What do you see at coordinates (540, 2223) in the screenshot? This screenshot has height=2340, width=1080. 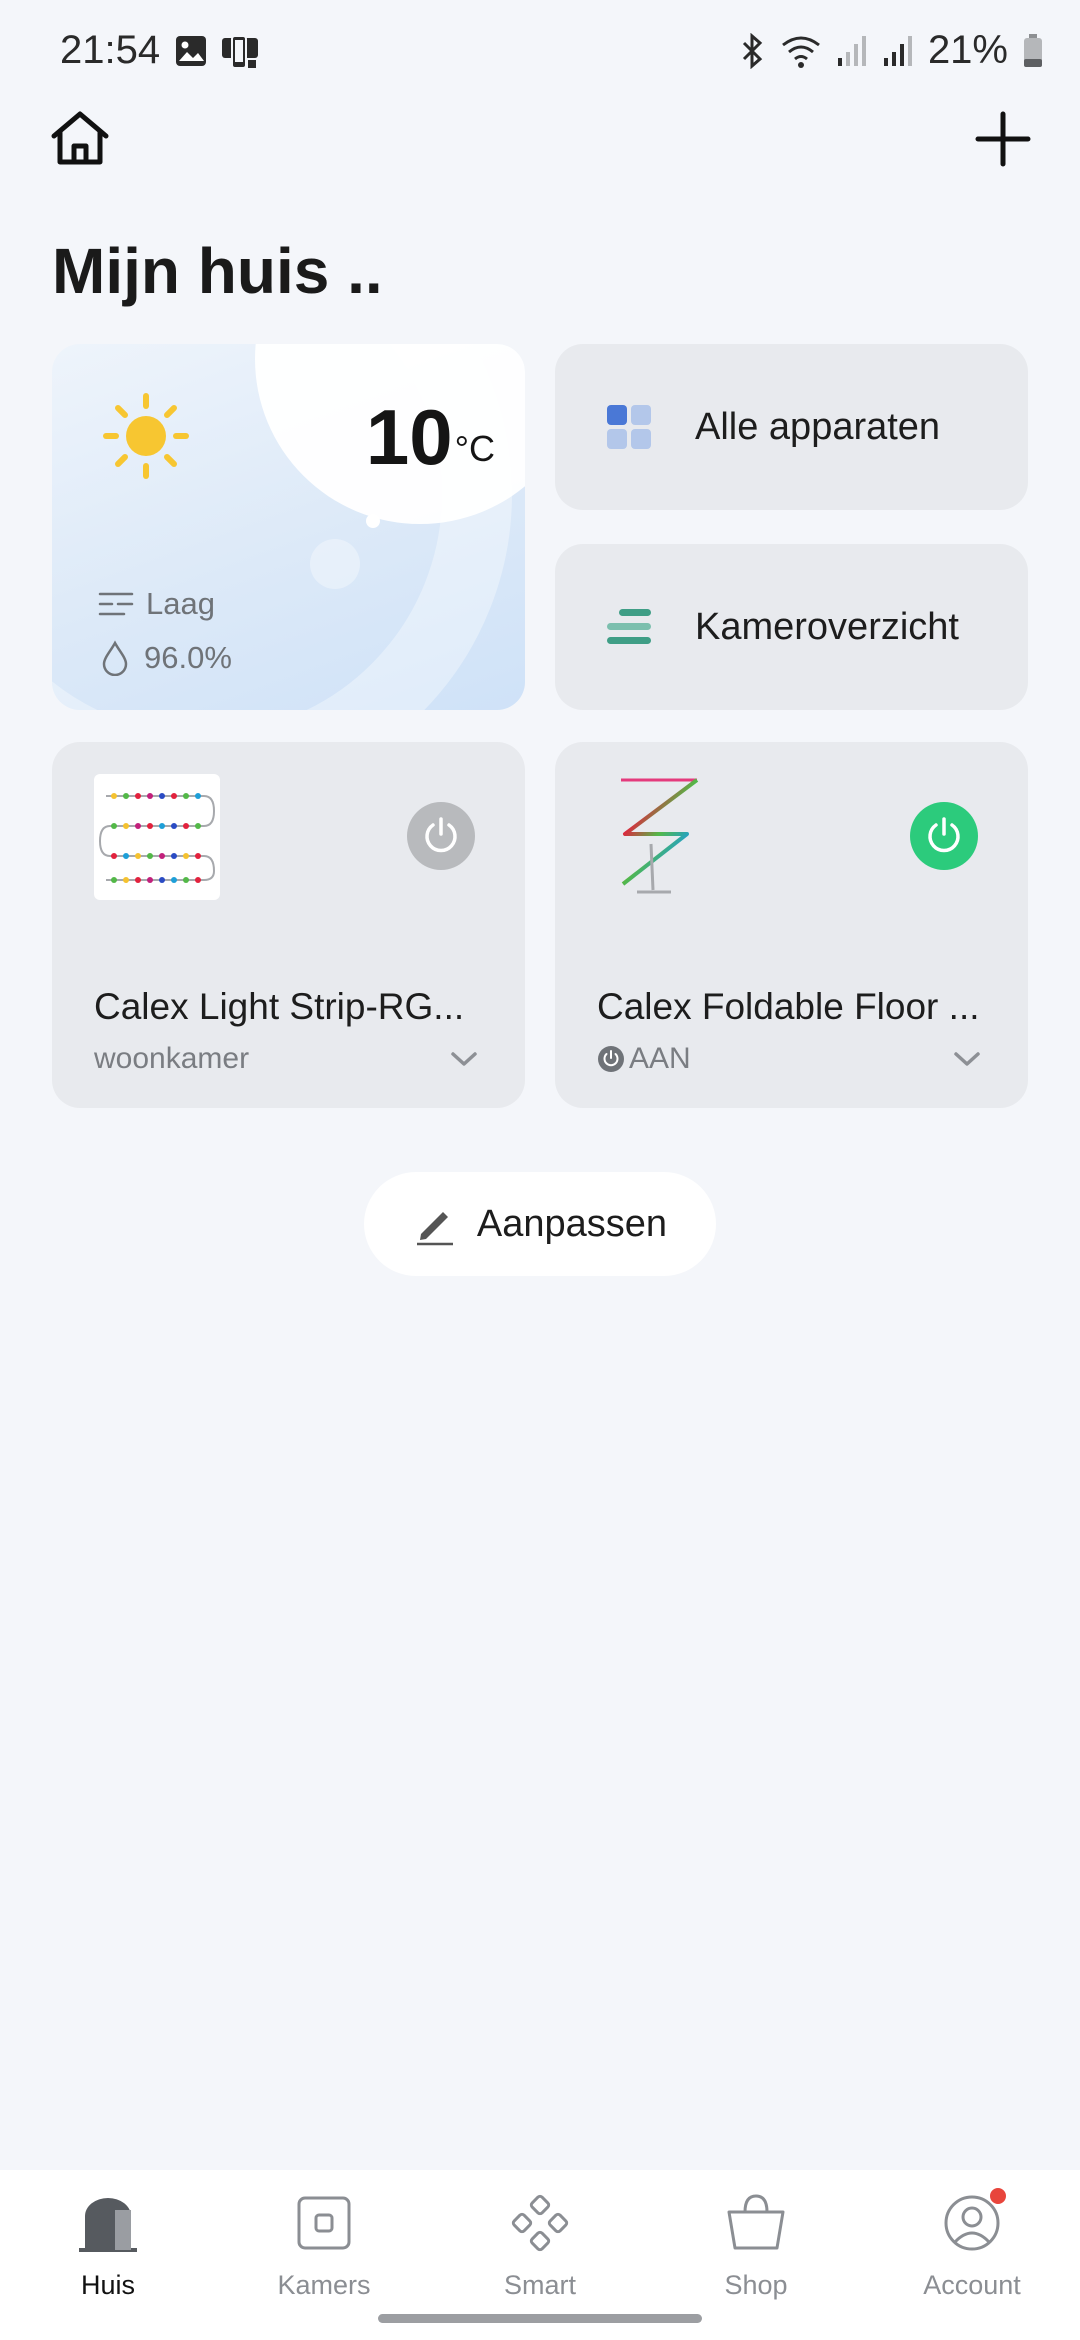 I see `smart-icon` at bounding box center [540, 2223].